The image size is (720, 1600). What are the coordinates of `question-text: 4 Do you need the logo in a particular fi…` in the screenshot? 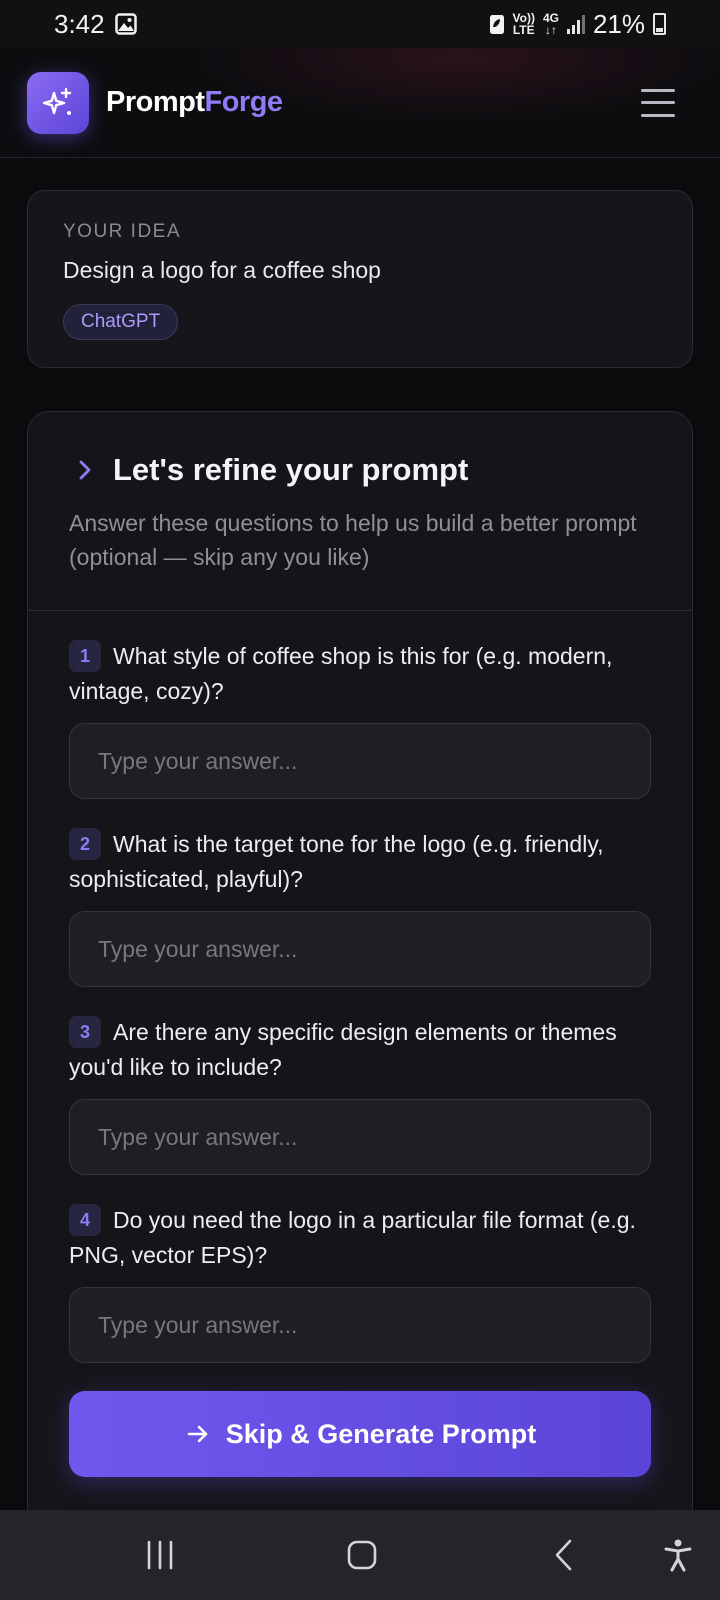 It's located at (360, 1238).